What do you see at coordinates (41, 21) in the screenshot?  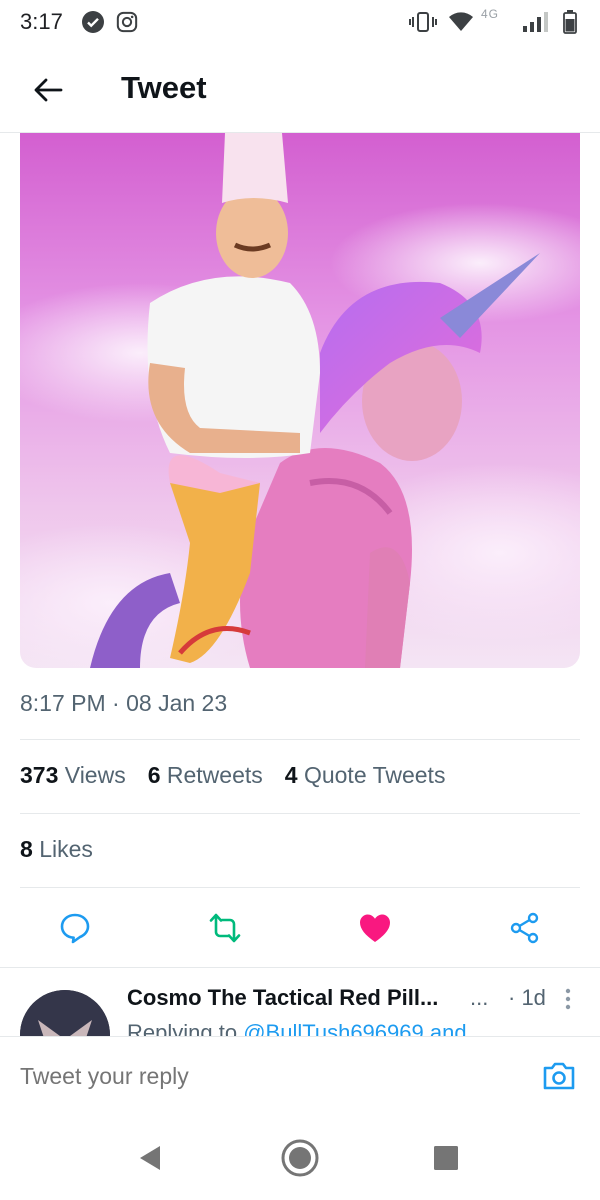 I see `status-time: 3:17` at bounding box center [41, 21].